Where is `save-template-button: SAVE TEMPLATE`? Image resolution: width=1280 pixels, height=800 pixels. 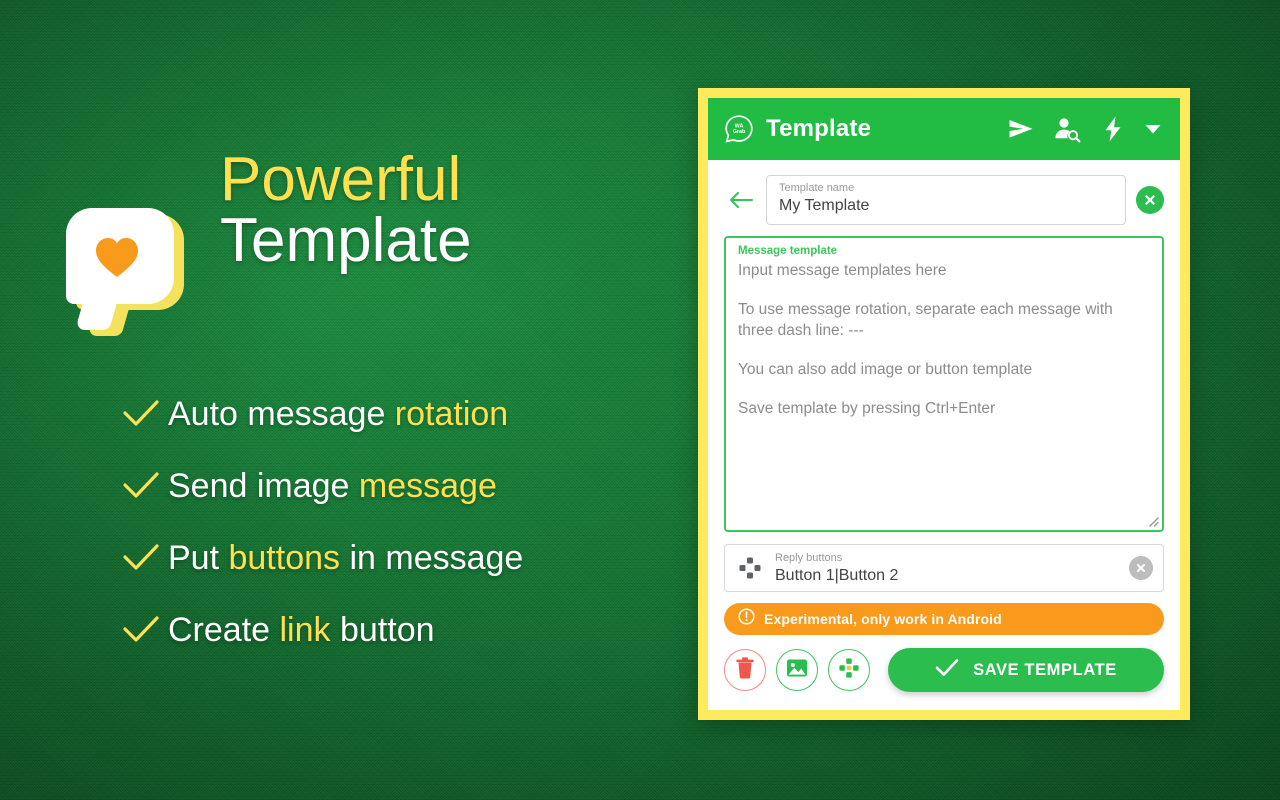 save-template-button: SAVE TEMPLATE is located at coordinates (1026, 670).